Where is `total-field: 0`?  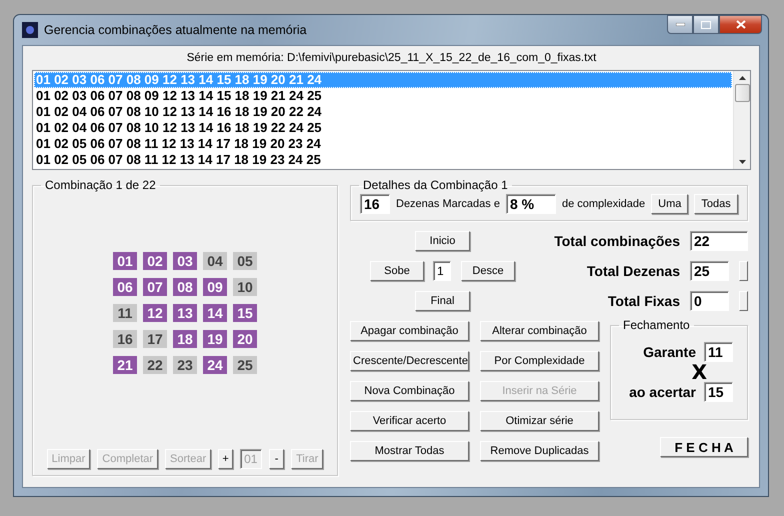 total-field: 0 is located at coordinates (709, 301).